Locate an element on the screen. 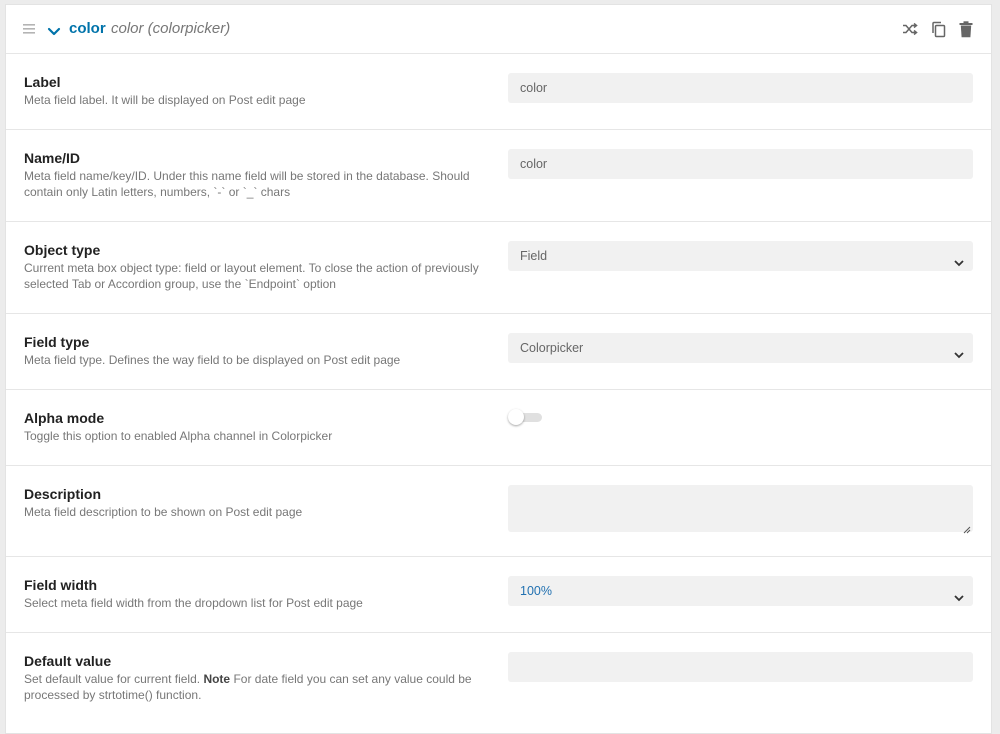 The image size is (1000, 734). alpha-mode-title: Alpha mode is located at coordinates (64, 418).